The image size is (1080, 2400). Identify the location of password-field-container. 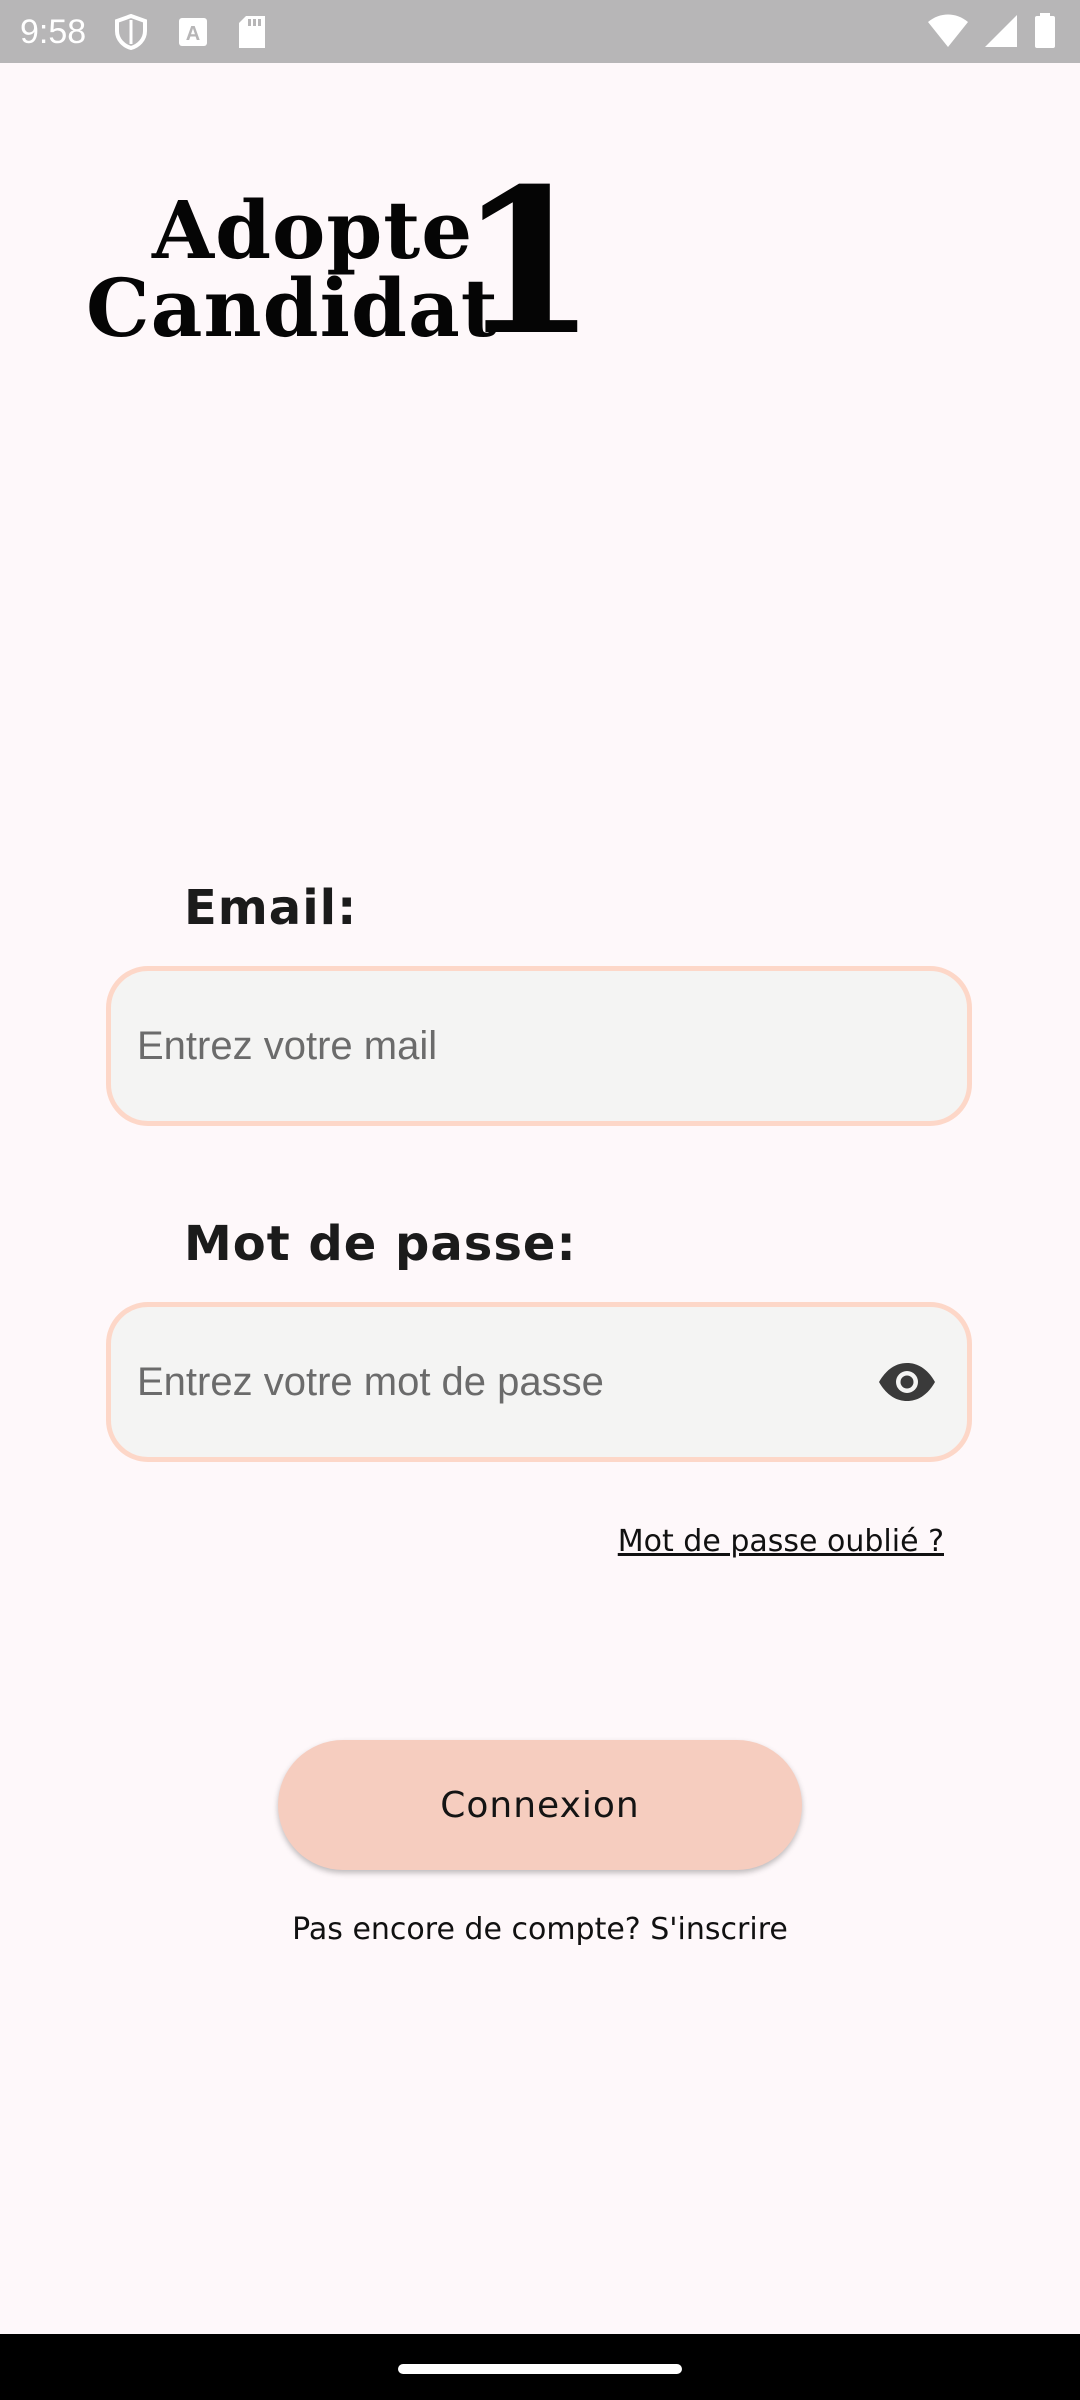
(539, 1382).